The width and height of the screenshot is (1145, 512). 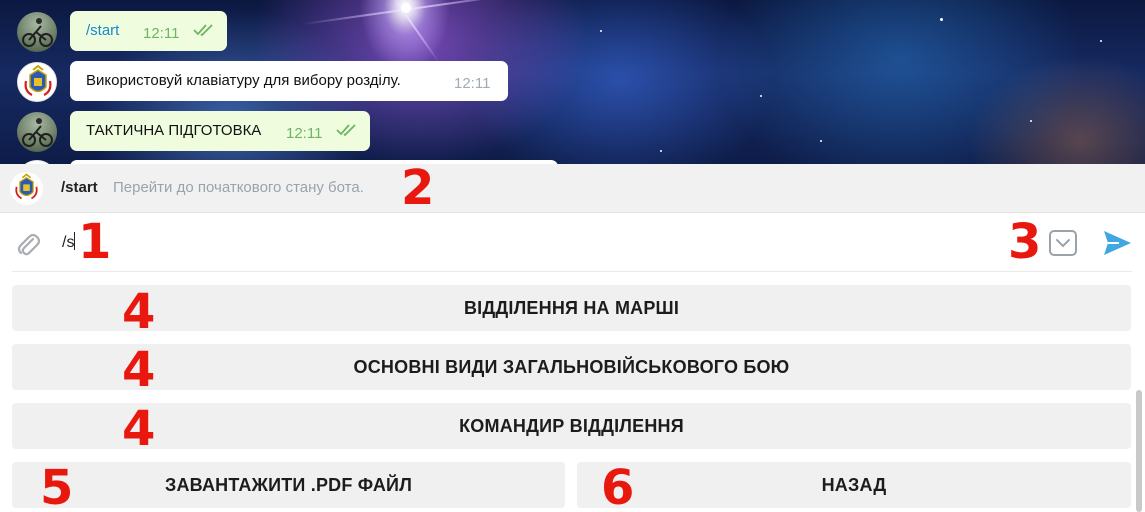 What do you see at coordinates (102, 31) in the screenshot?
I see `message-command-link: /start` at bounding box center [102, 31].